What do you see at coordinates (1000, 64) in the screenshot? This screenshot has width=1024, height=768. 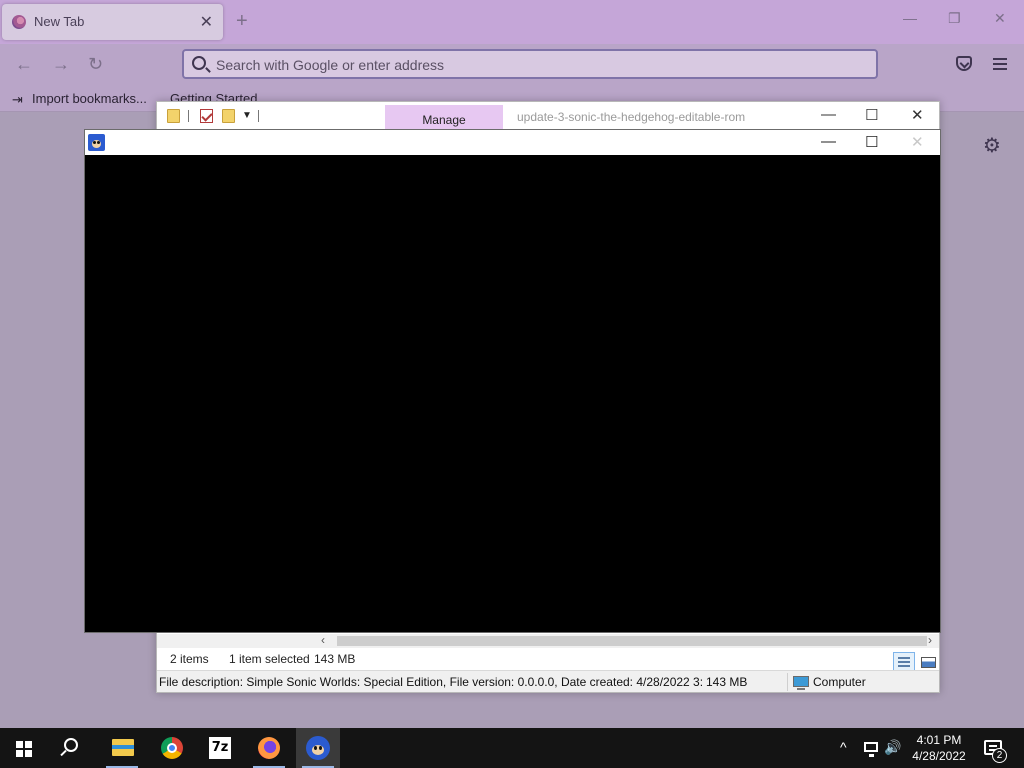 I see `hamburger-menu-icon` at bounding box center [1000, 64].